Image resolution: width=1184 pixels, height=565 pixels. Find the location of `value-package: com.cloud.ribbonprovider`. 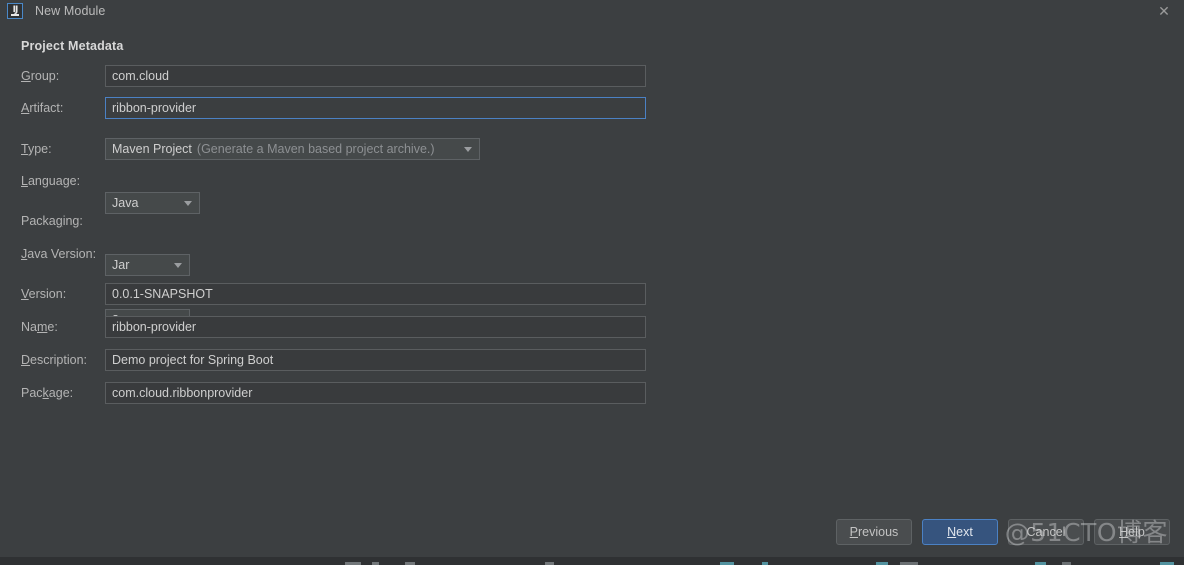

value-package: com.cloud.ribbonprovider is located at coordinates (182, 393).